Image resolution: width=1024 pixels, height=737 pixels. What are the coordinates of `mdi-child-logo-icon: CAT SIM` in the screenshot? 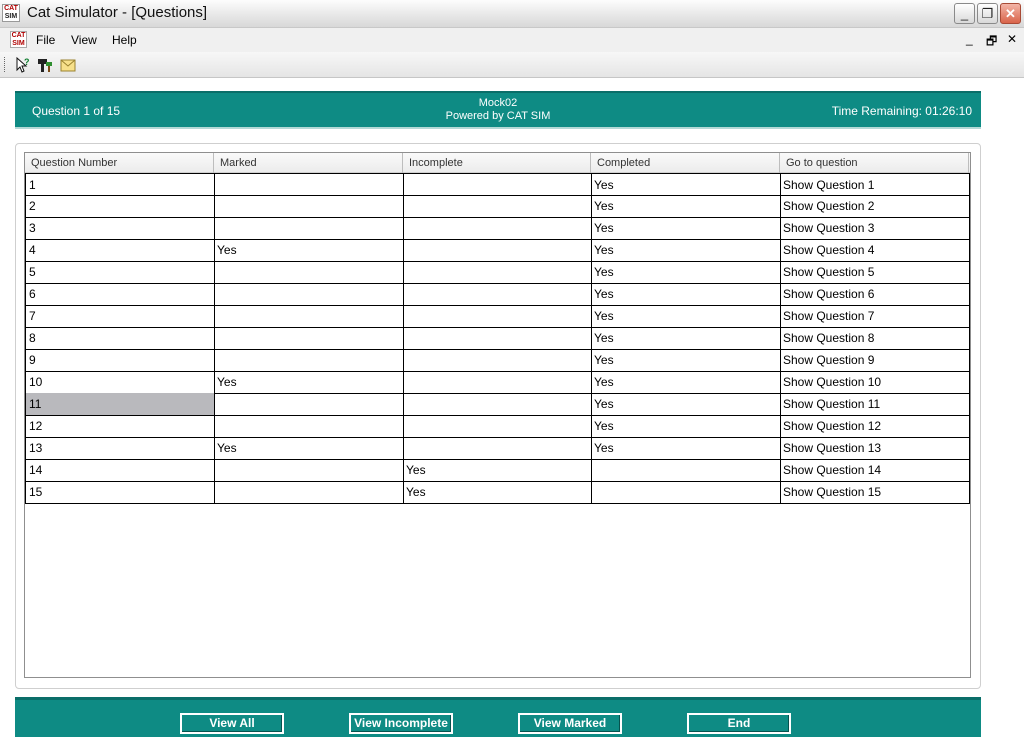 It's located at (18, 39).